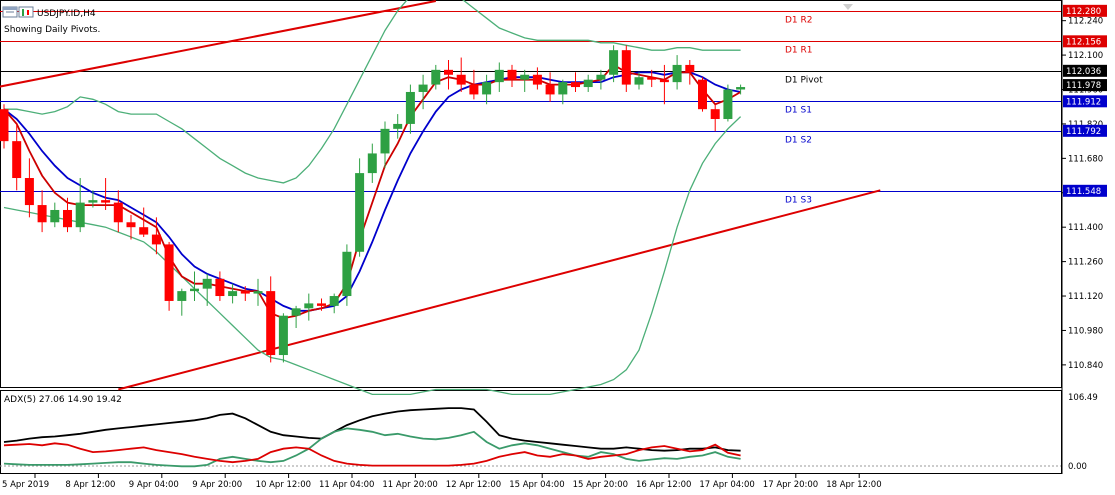 The image size is (1115, 495). I want to click on pivot-label: D1 S3, so click(798, 201).